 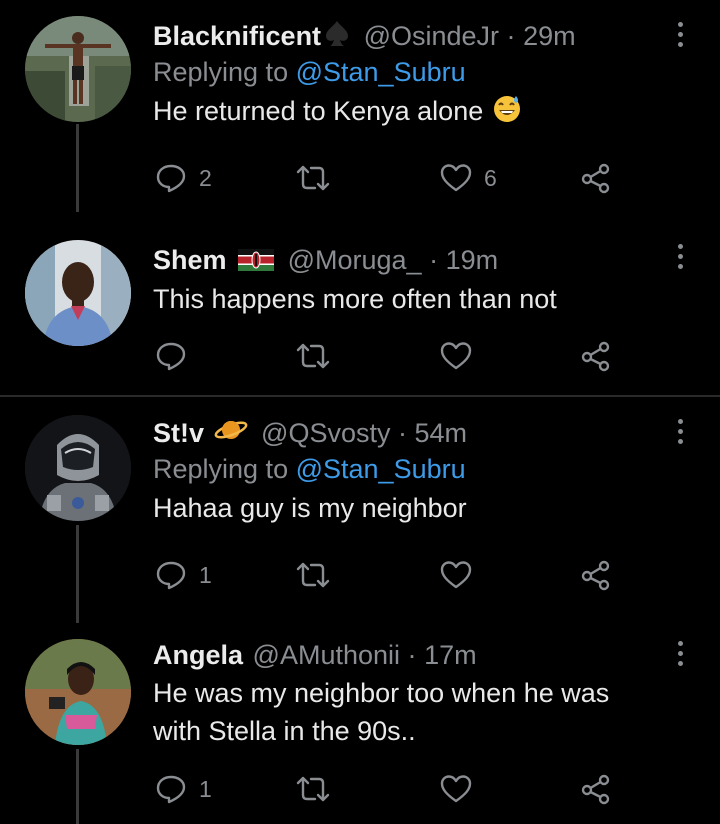 What do you see at coordinates (490, 177) in the screenshot?
I see `like-count: 6` at bounding box center [490, 177].